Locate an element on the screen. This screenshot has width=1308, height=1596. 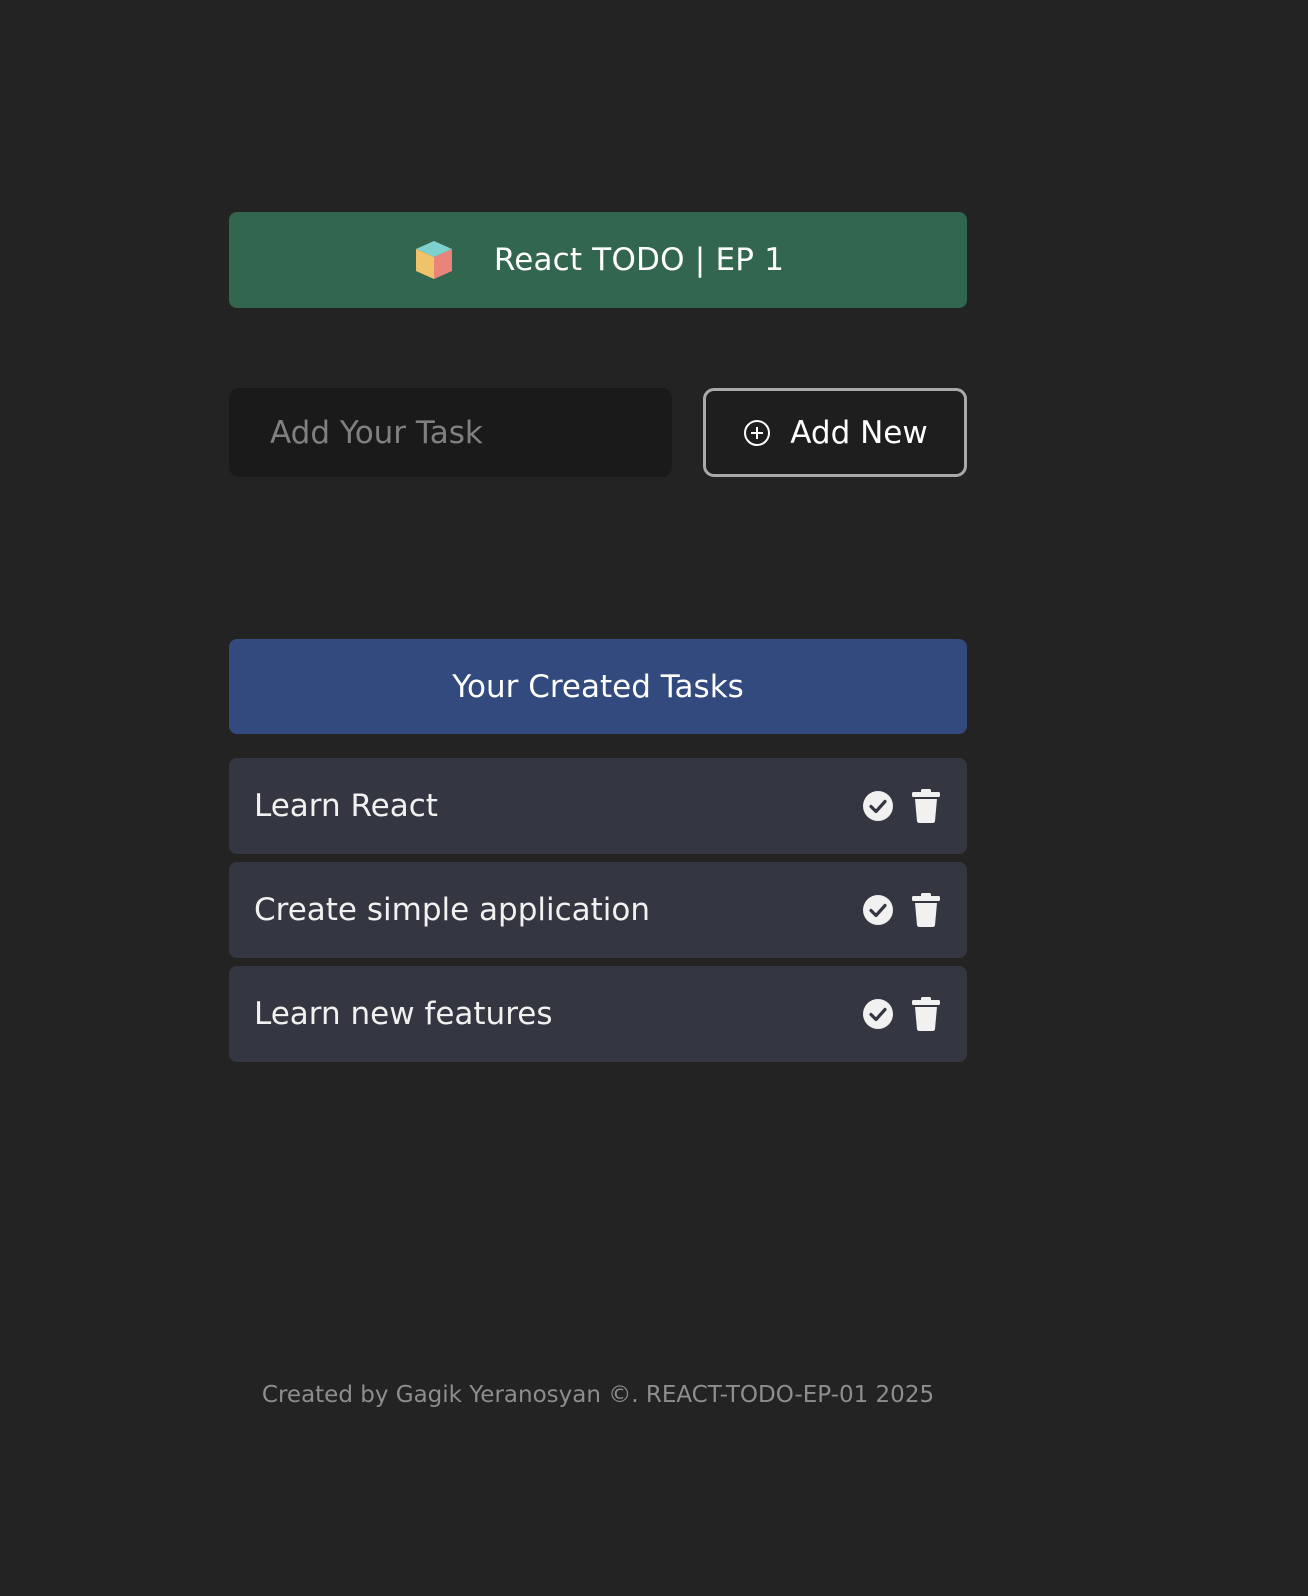
task-item: Learn React is located at coordinates (598, 806).